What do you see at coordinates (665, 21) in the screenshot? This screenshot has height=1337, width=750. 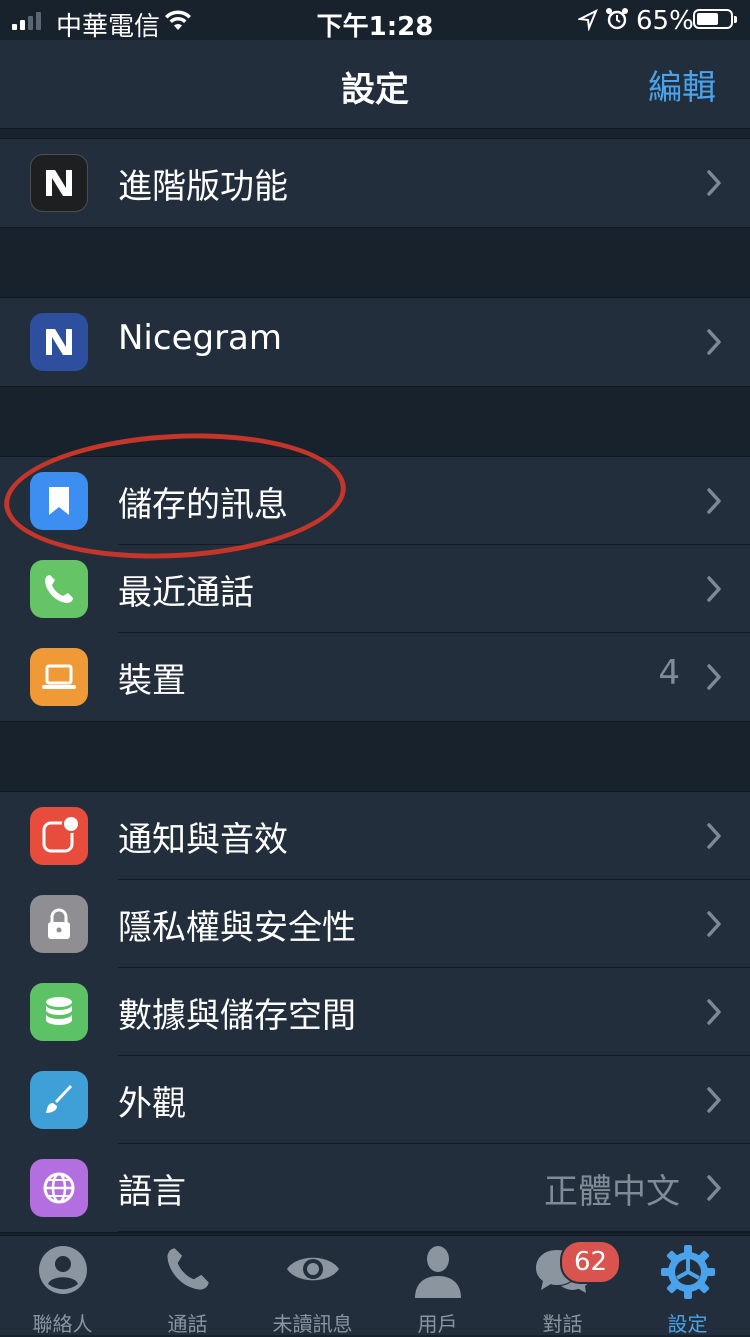 I see `battery-percent: 65%` at bounding box center [665, 21].